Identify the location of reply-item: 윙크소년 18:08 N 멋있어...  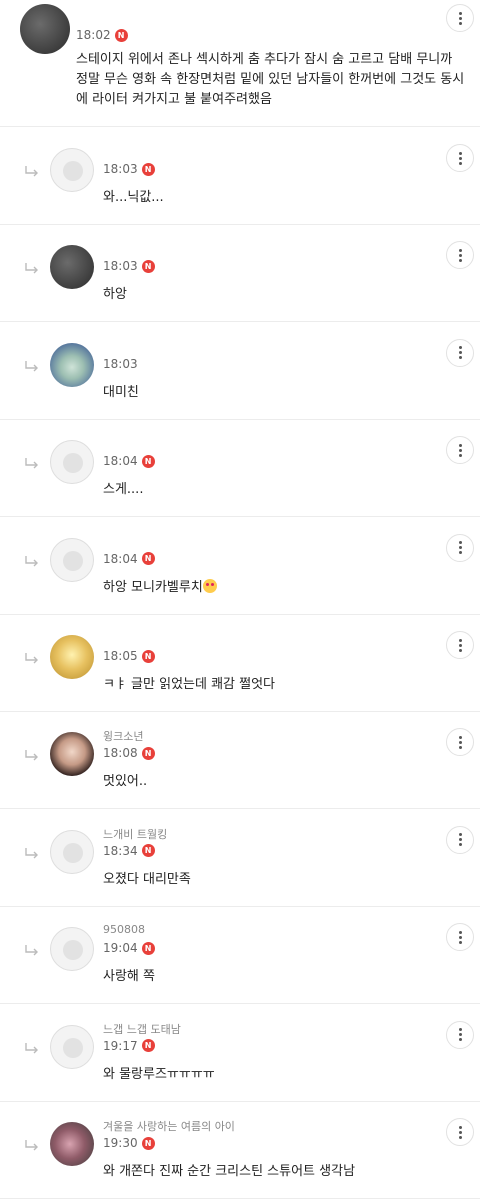
(240, 761).